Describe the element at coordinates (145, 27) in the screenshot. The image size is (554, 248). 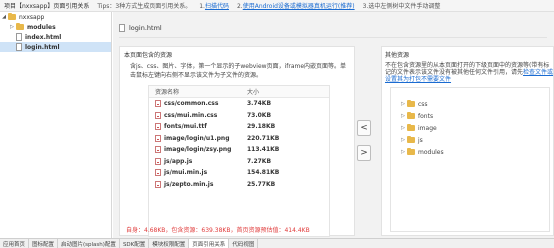
I see `current-file-name: login.html` at that location.